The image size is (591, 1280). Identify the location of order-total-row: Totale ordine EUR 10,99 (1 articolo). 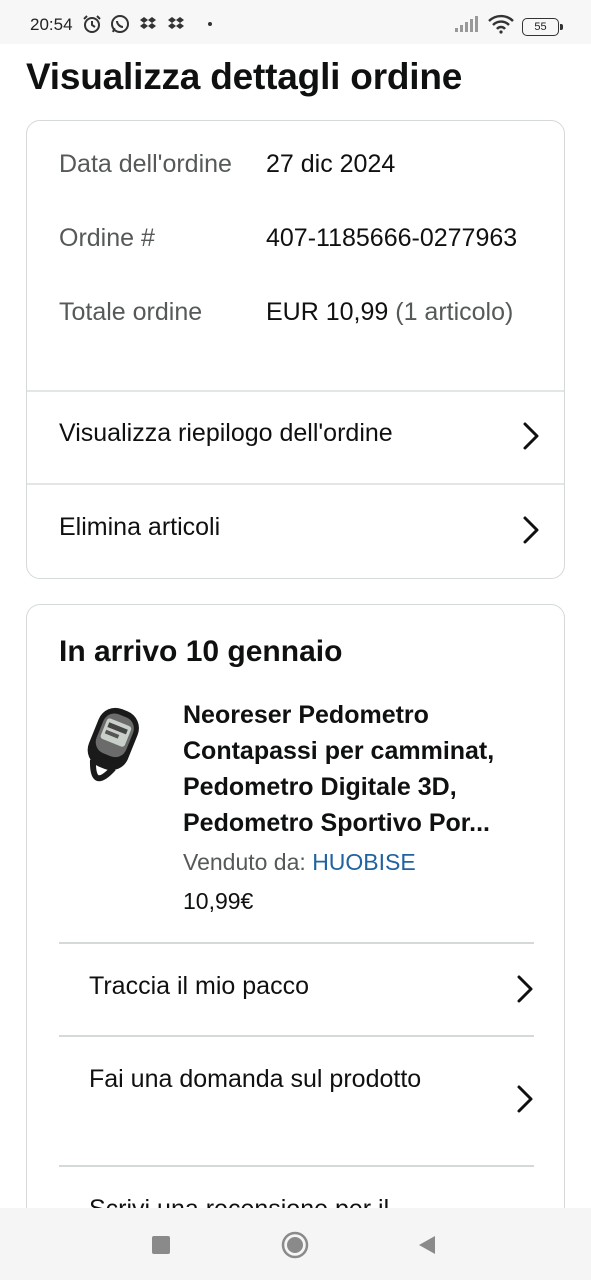
(299, 331).